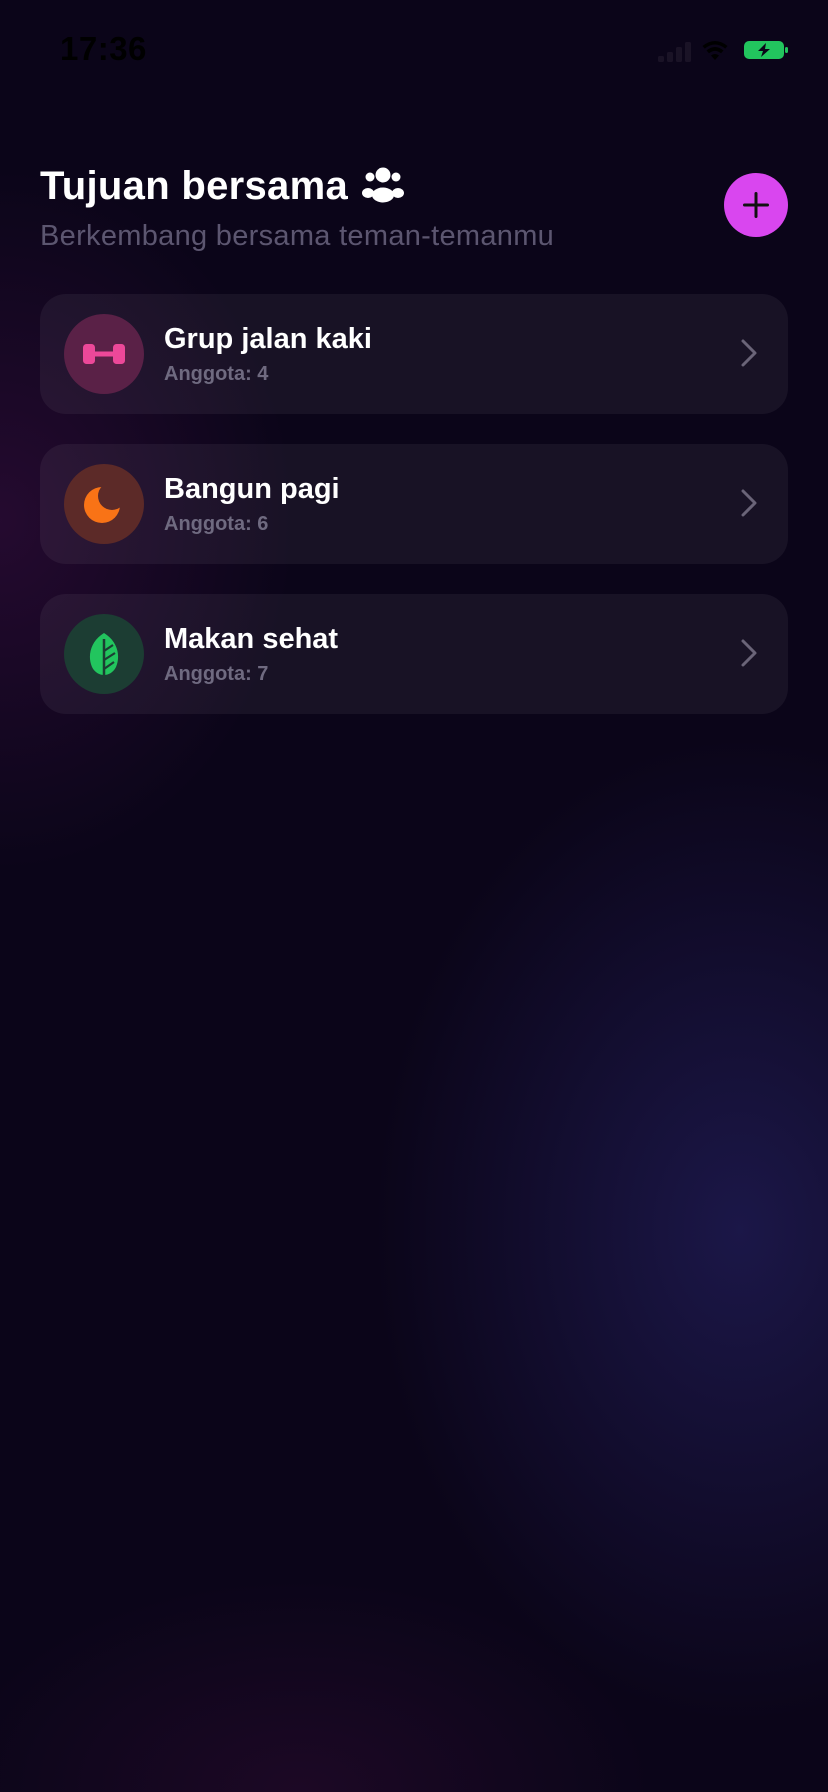 The width and height of the screenshot is (828, 1792). I want to click on group-text: Makan sehat Anggota: 7, so click(251, 654).